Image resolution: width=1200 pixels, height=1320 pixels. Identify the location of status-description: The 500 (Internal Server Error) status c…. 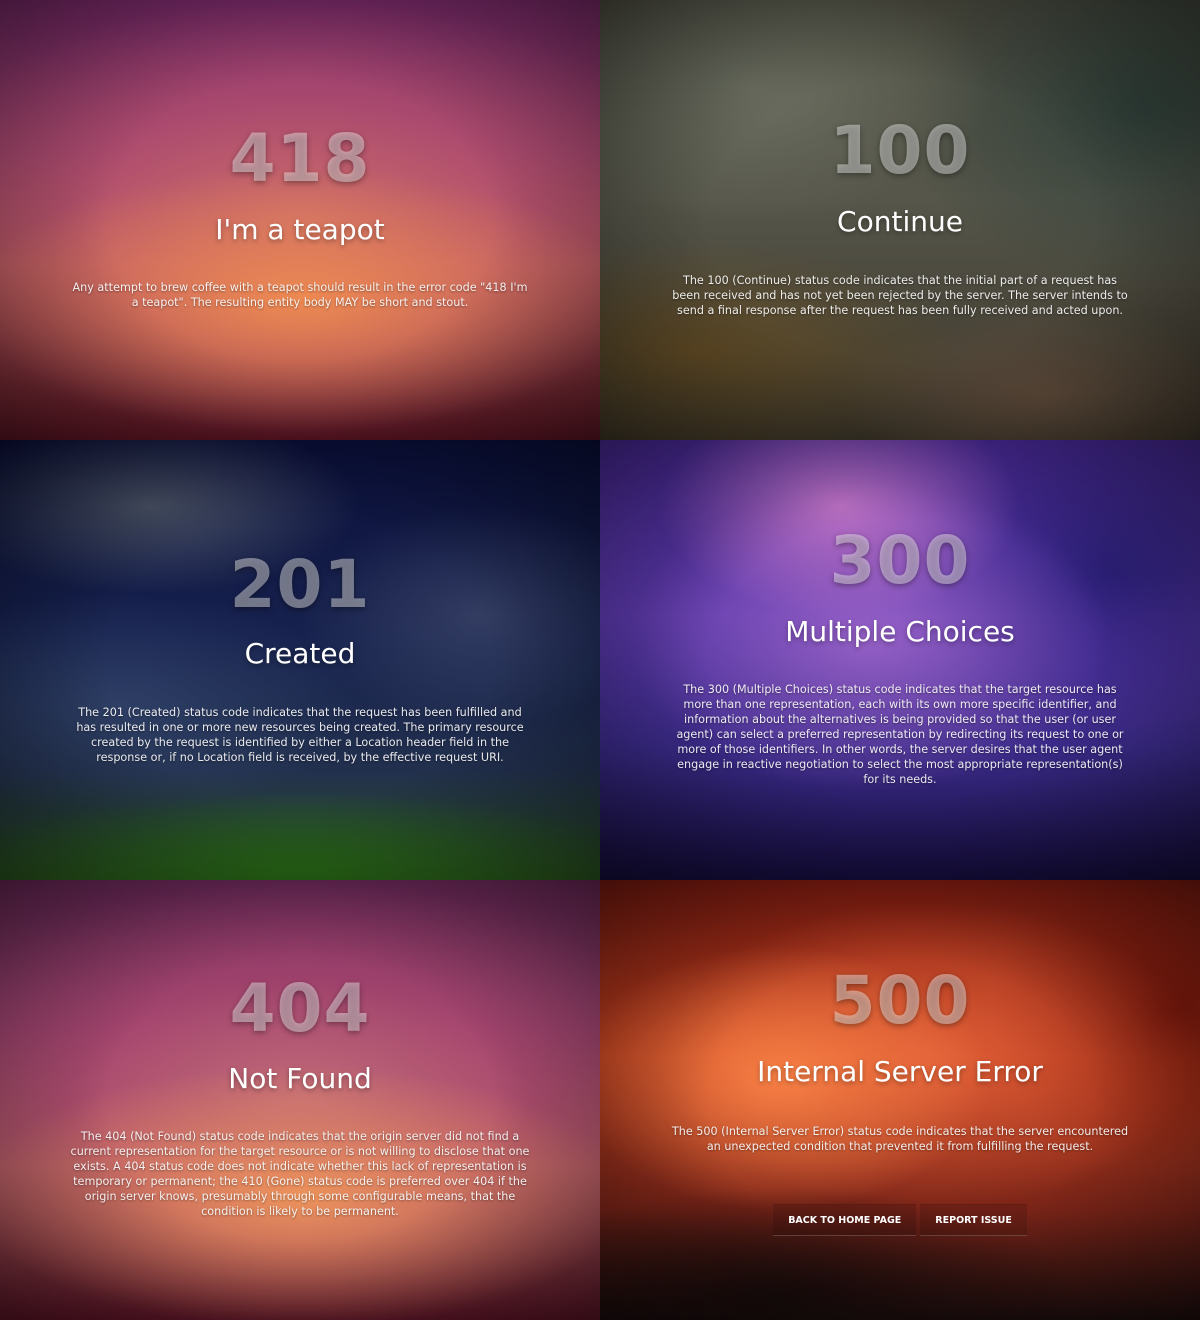
(900, 1139).